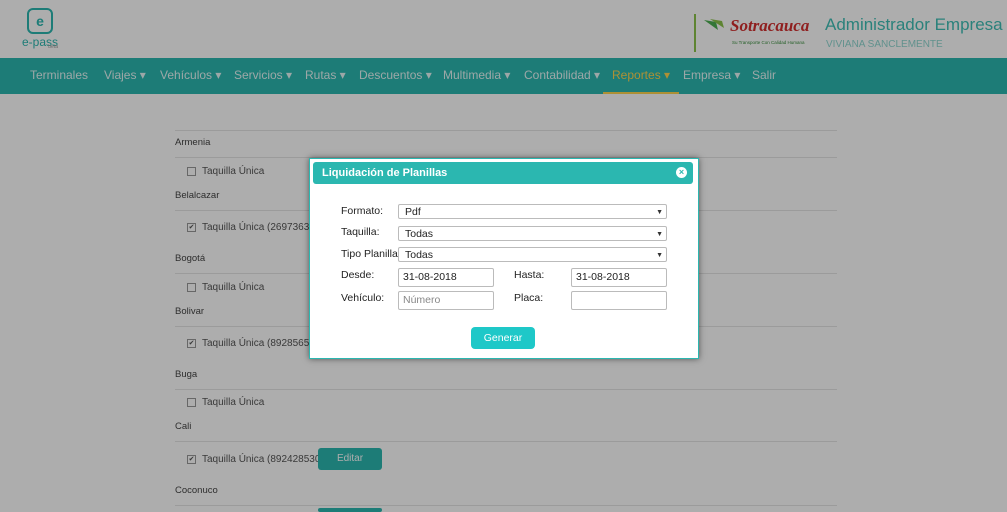  I want to click on tipo-planilla-select: Todas ▼, so click(532, 254).